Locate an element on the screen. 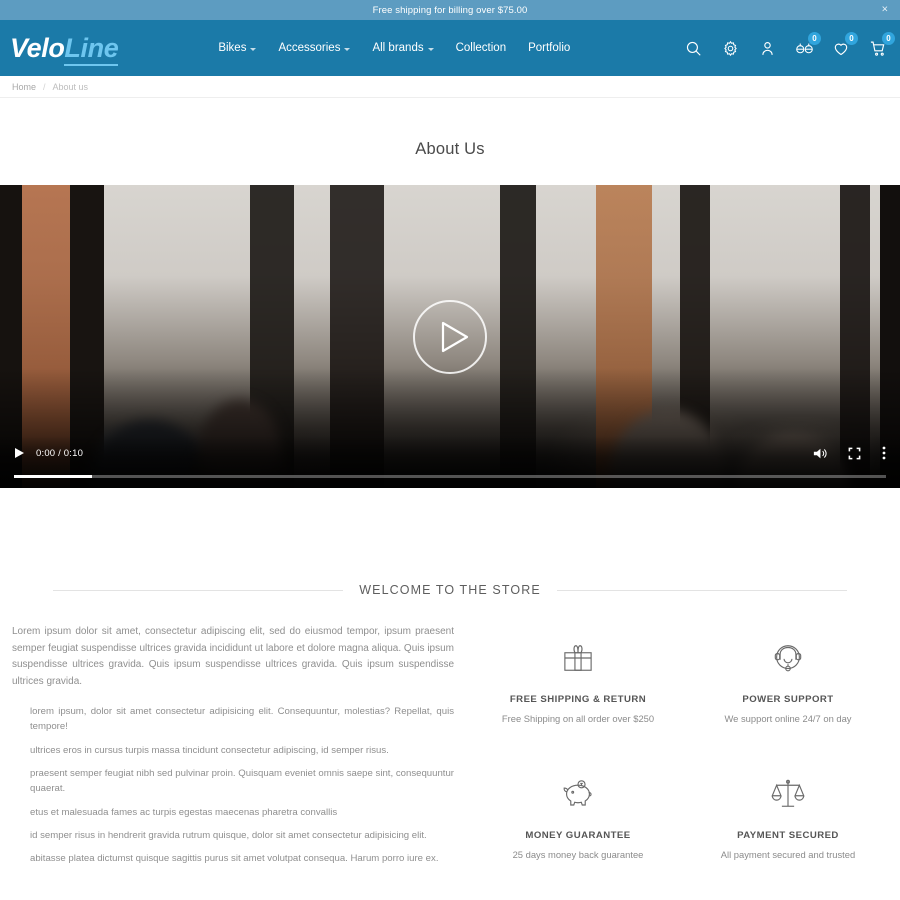 The image size is (900, 900). wishlist-heart-icon: 0 is located at coordinates (844, 45).